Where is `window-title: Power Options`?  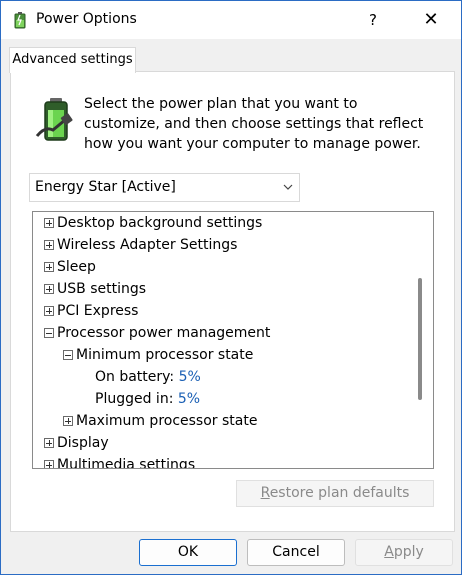 window-title: Power Options is located at coordinates (86, 19).